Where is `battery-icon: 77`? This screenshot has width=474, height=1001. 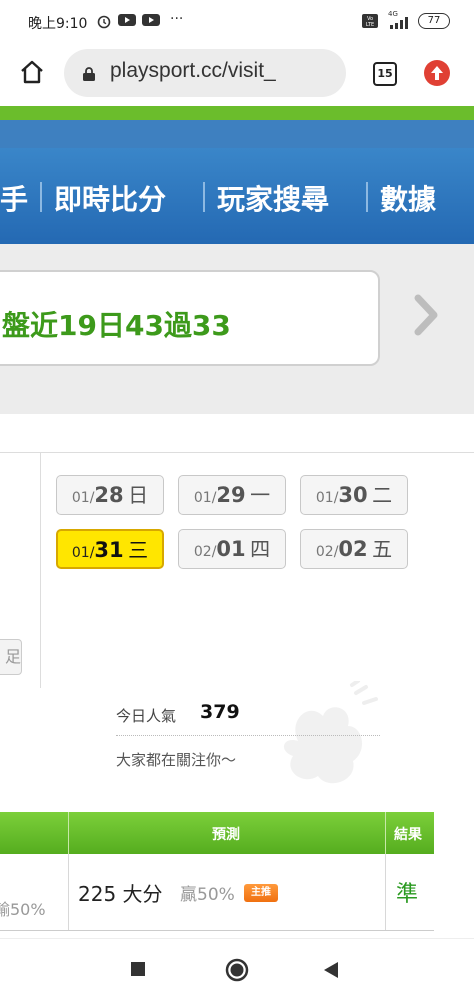
battery-icon: 77 is located at coordinates (434, 21).